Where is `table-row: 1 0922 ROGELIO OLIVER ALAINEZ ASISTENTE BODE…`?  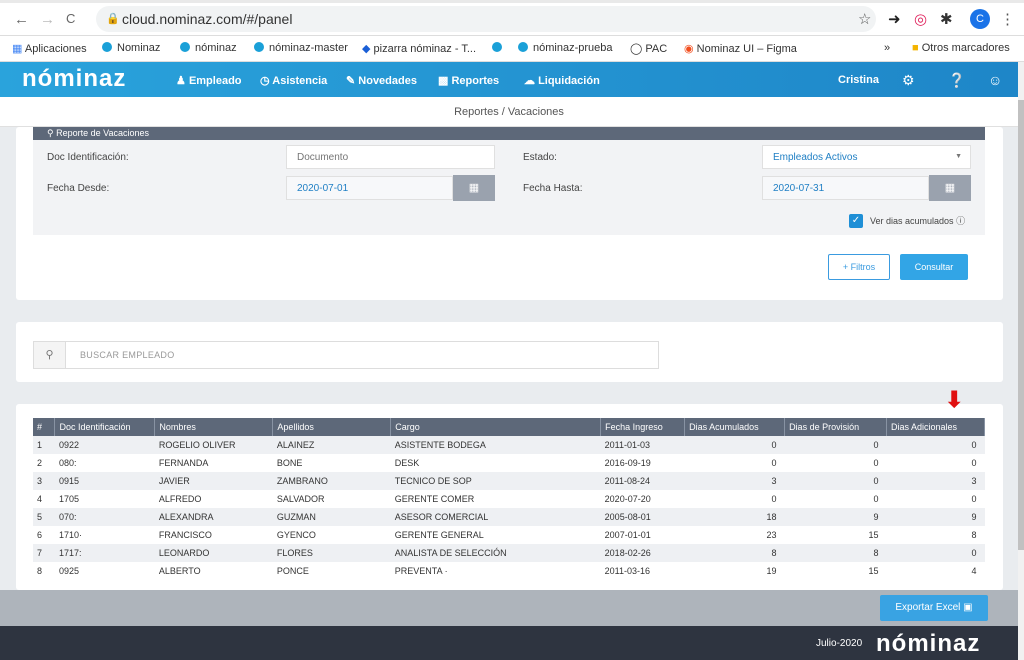 table-row: 1 0922 ROGELIO OLIVER ALAINEZ ASISTENTE BODE… is located at coordinates (509, 445).